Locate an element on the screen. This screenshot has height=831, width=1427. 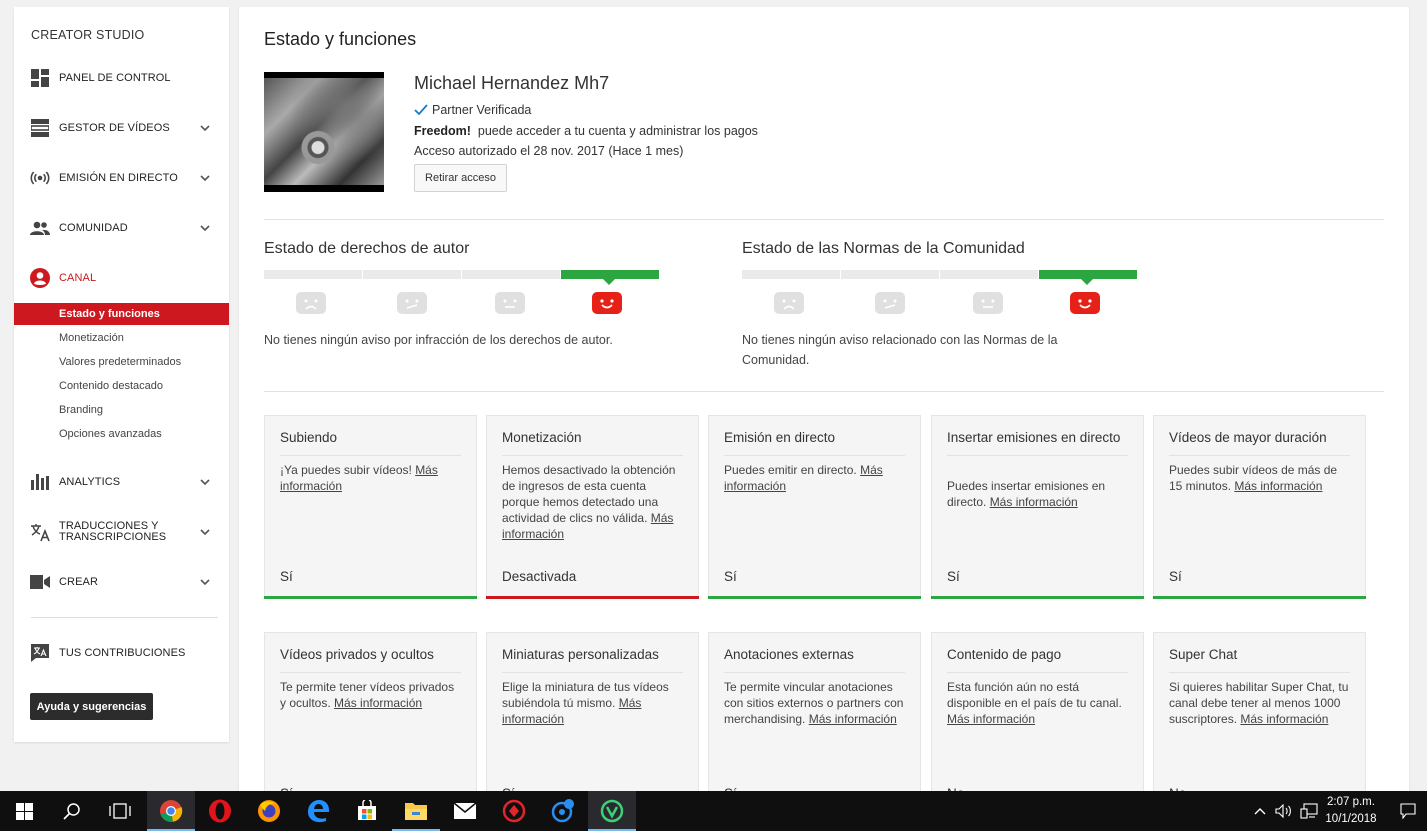
nav-canal: CANAL is located at coordinates (121, 278).